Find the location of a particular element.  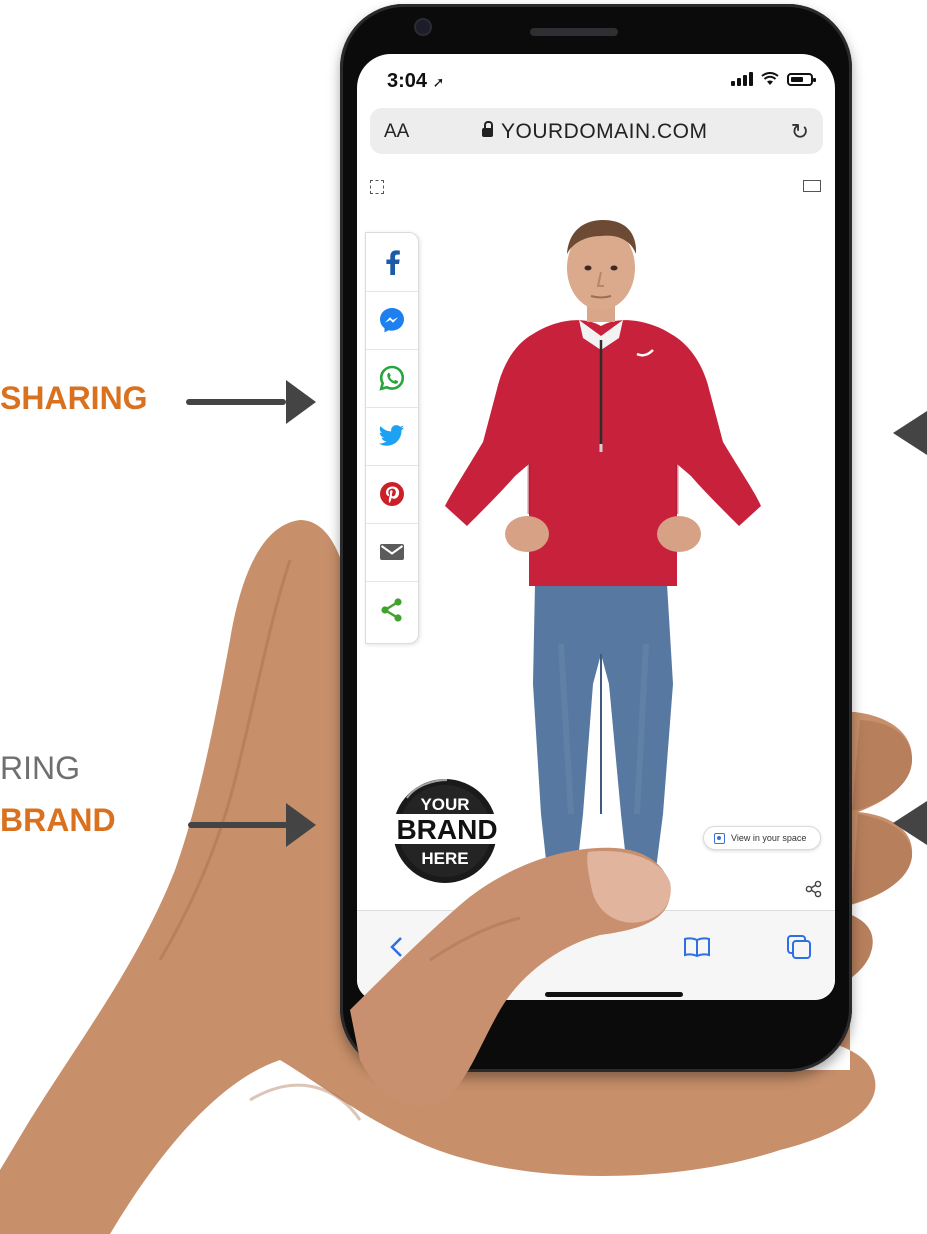

status-time-text: 3:04 is located at coordinates (407, 81).